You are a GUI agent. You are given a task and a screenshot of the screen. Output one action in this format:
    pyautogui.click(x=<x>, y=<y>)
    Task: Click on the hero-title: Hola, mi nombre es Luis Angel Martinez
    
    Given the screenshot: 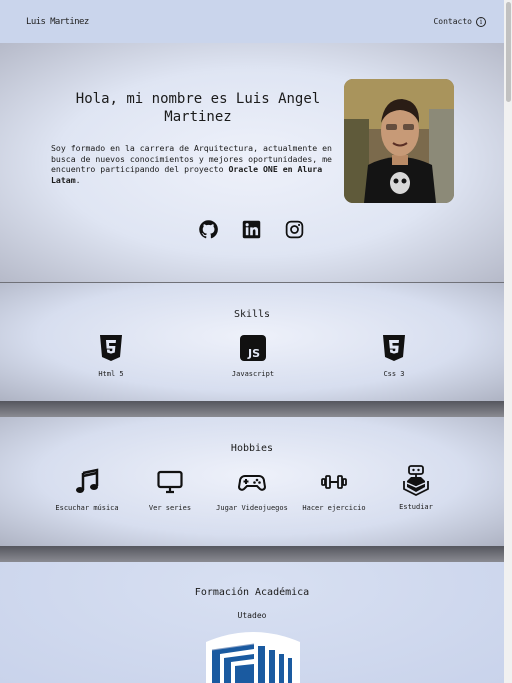 What is the action you would take?
    pyautogui.click(x=198, y=108)
    